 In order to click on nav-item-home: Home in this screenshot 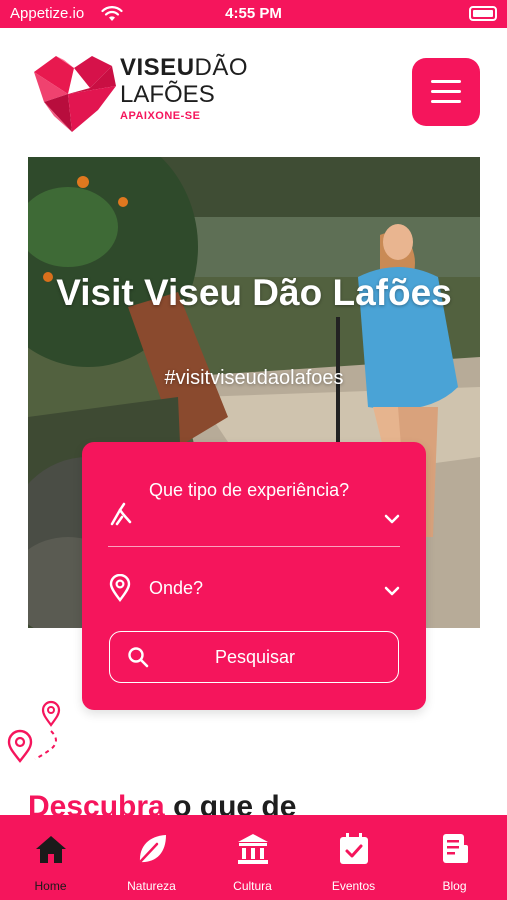, I will do `click(50, 857)`.